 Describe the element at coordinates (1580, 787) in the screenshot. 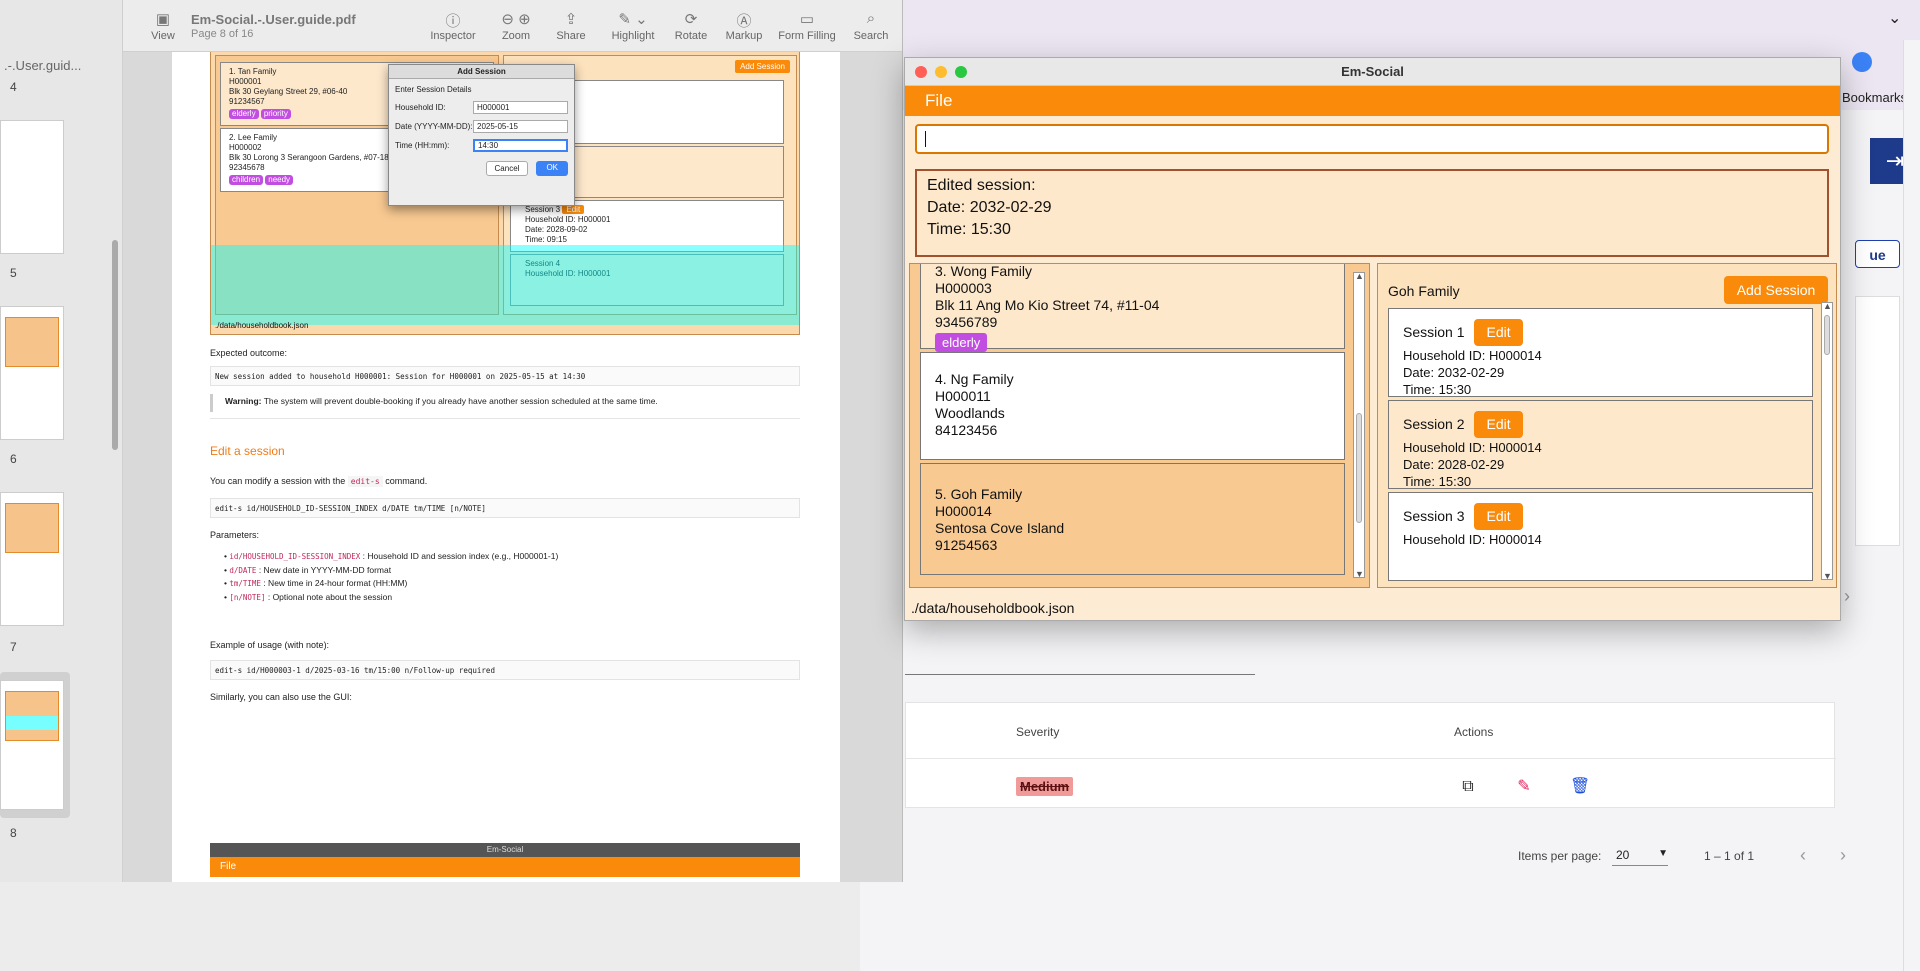

I see `delete-icon: 🗑` at that location.